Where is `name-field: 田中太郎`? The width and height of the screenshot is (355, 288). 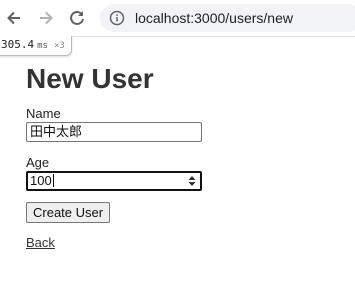 name-field: 田中太郎 is located at coordinates (114, 132).